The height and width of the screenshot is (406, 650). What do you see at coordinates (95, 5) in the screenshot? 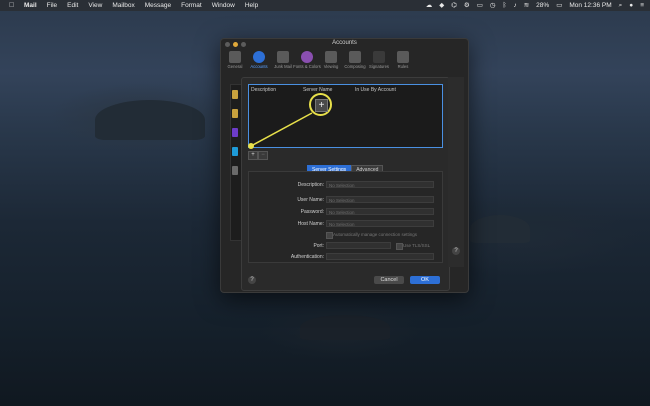
I see `menu-view: View` at bounding box center [95, 5].